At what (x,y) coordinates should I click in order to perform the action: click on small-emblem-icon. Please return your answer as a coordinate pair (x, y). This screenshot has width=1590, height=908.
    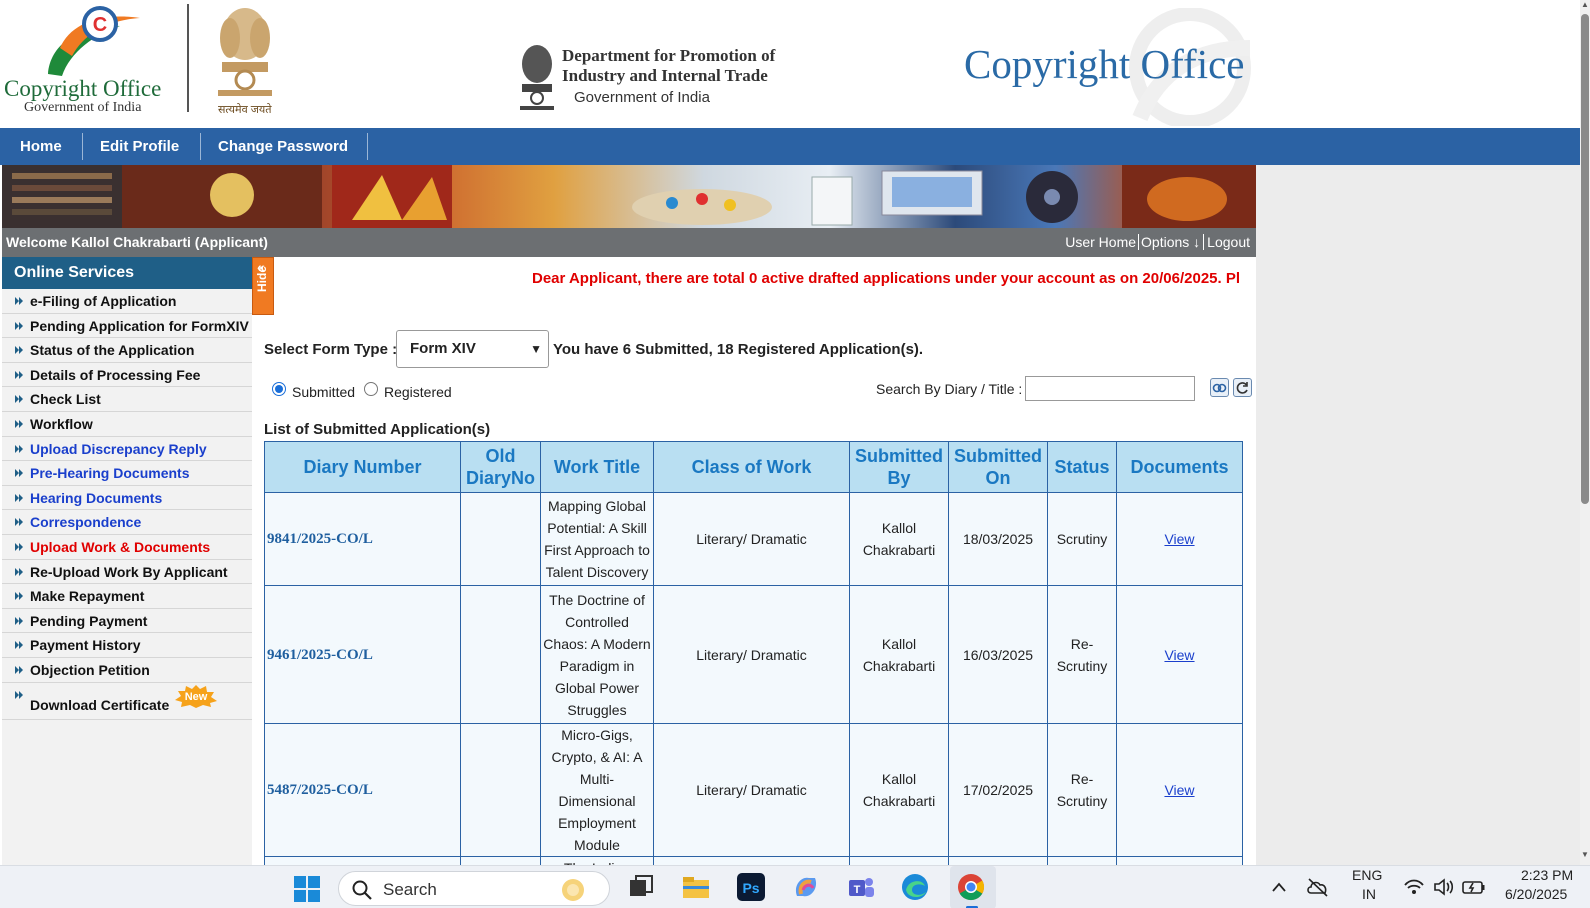
    Looking at the image, I should click on (537, 77).